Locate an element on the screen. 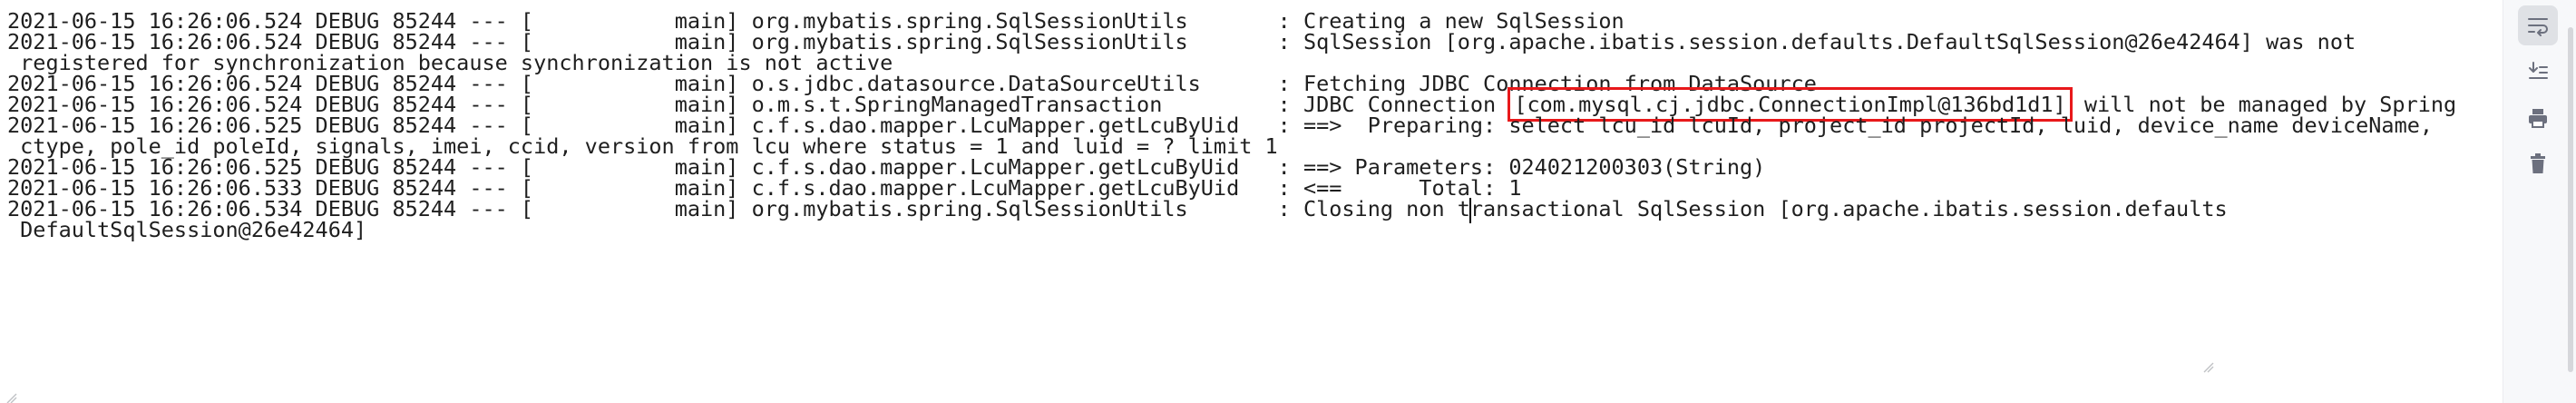  scrollbar-thumb is located at coordinates (2570, 199).